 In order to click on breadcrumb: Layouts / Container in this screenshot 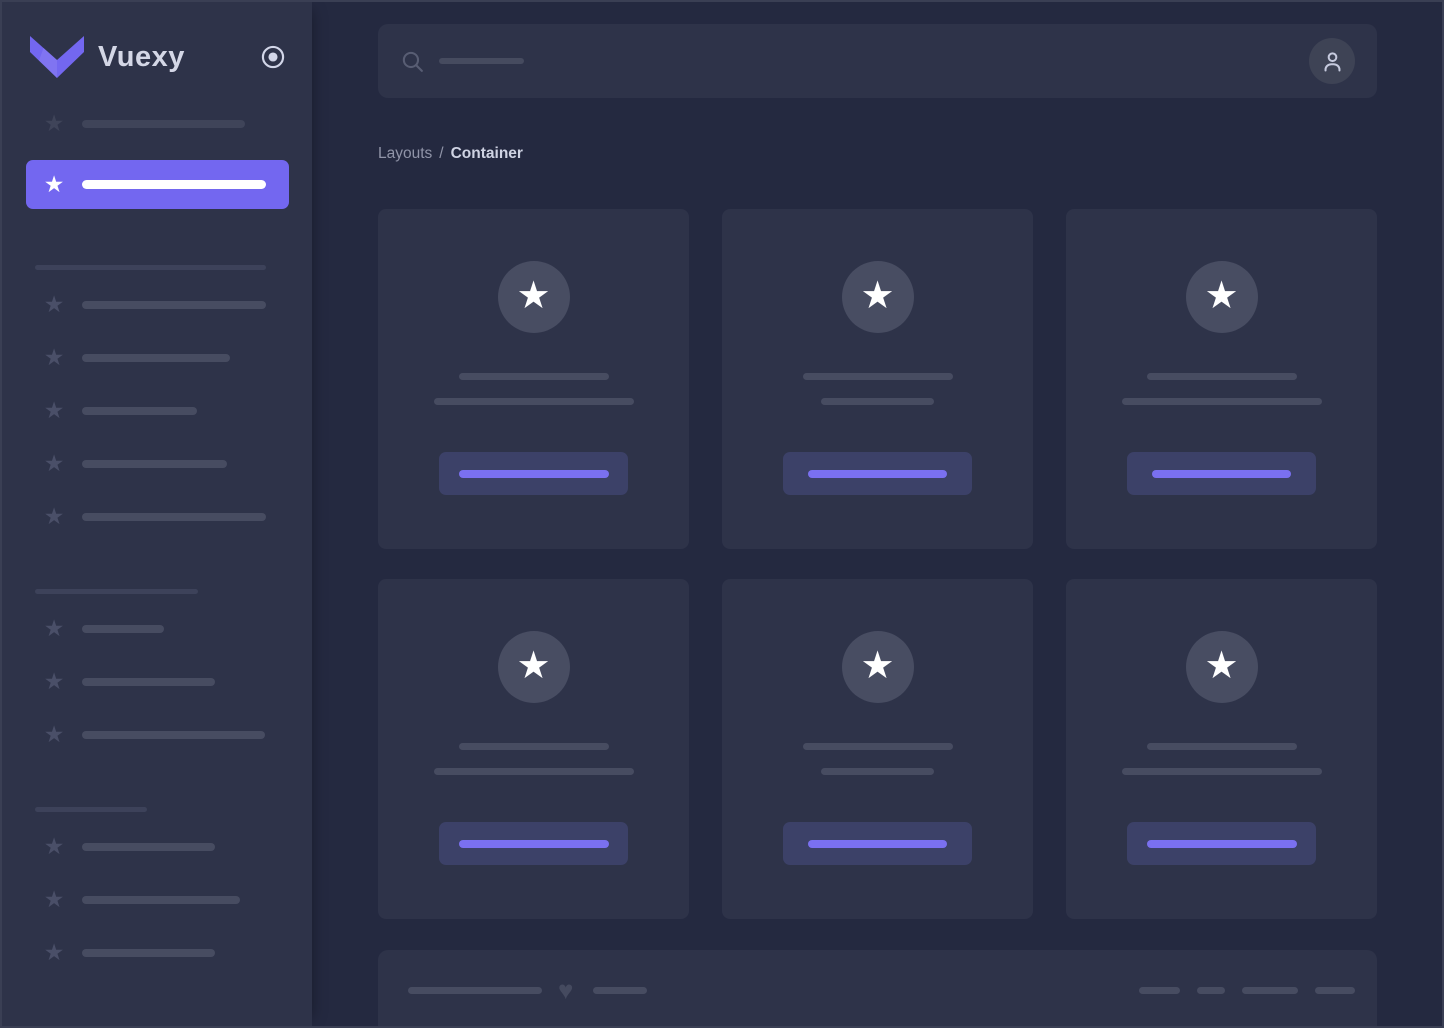, I will do `click(450, 154)`.